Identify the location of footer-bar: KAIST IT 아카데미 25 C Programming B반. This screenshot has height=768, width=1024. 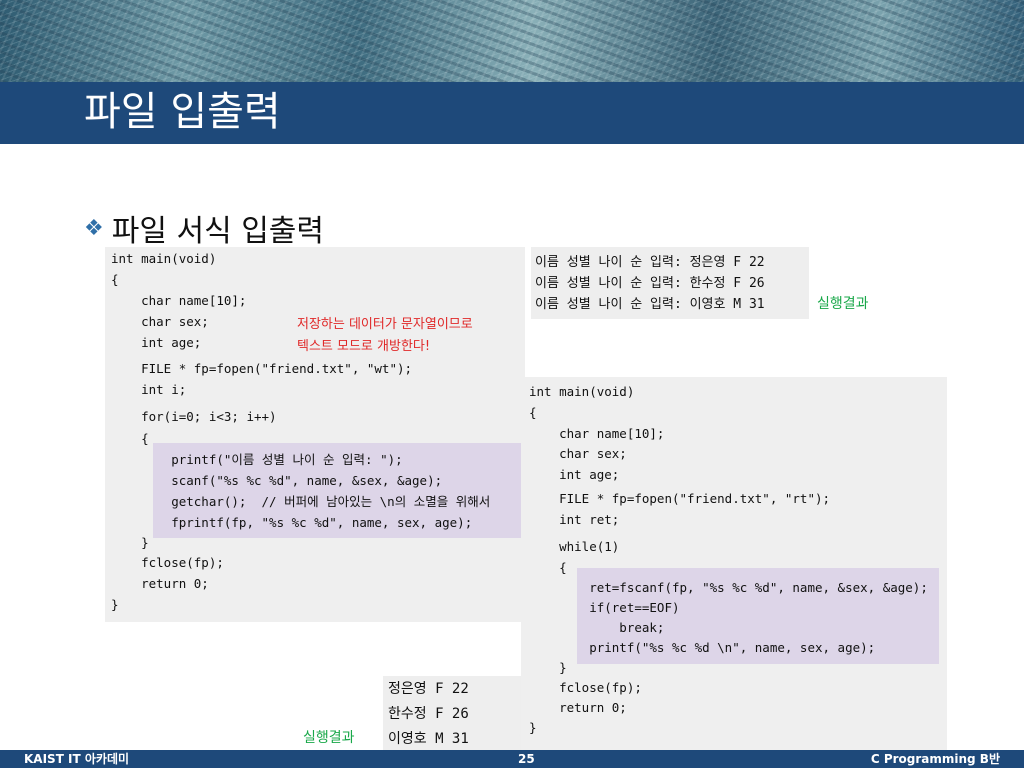
(512, 759).